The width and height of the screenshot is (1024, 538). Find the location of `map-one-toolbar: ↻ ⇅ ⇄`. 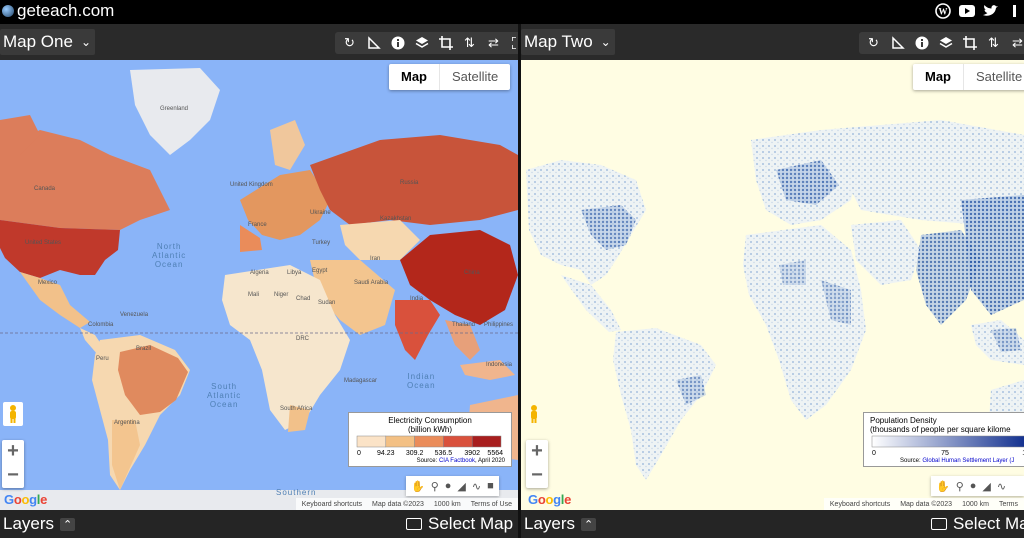

map-one-toolbar: ↻ ⇅ ⇄ is located at coordinates (426, 43).